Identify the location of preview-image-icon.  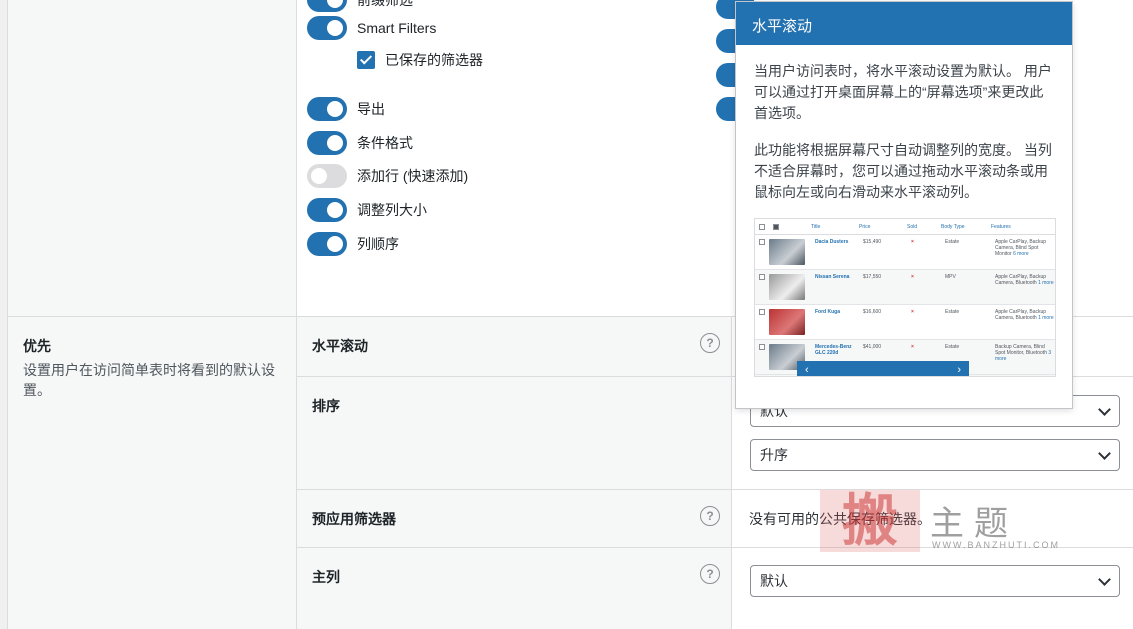
(776, 226).